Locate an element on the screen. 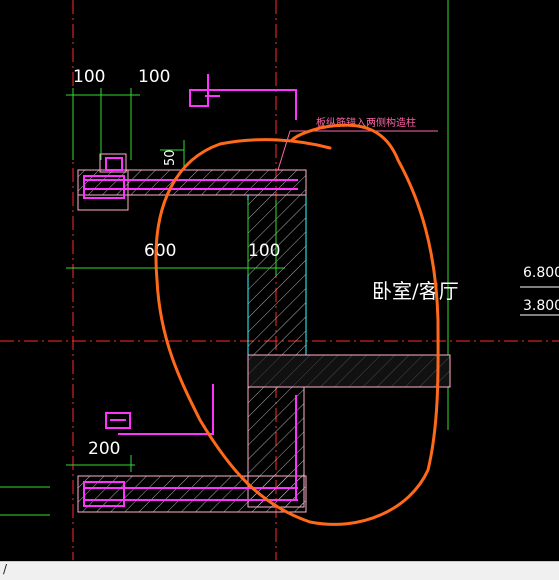  dim-small: 50 is located at coordinates (170, 157).